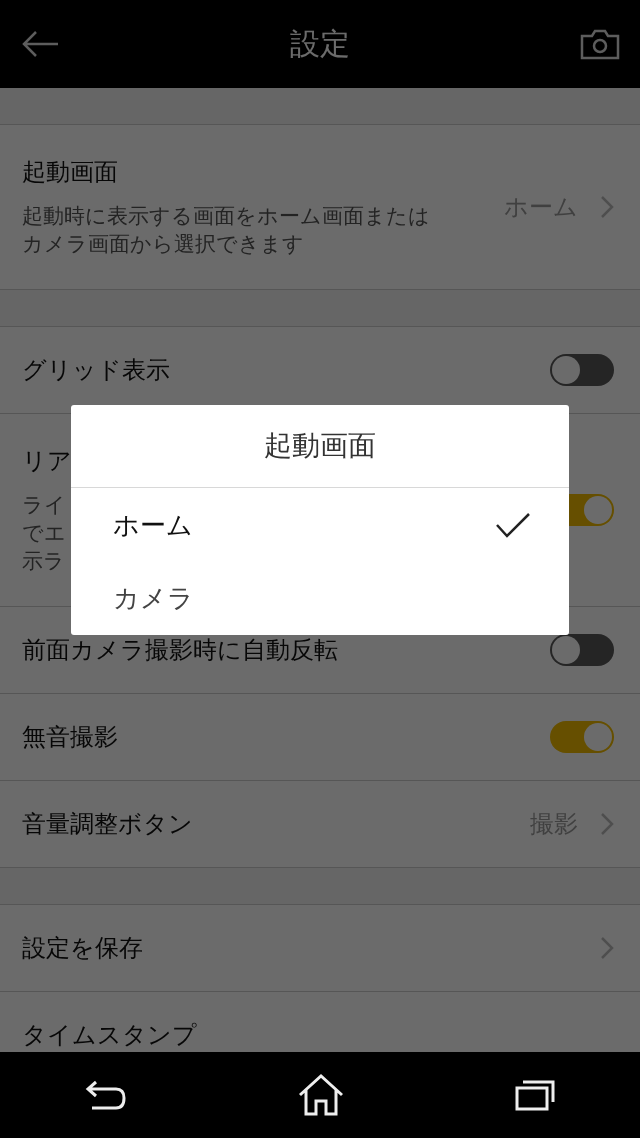 This screenshot has width=640, height=1138. What do you see at coordinates (70, 737) in the screenshot?
I see `setting-title: 無音撮影` at bounding box center [70, 737].